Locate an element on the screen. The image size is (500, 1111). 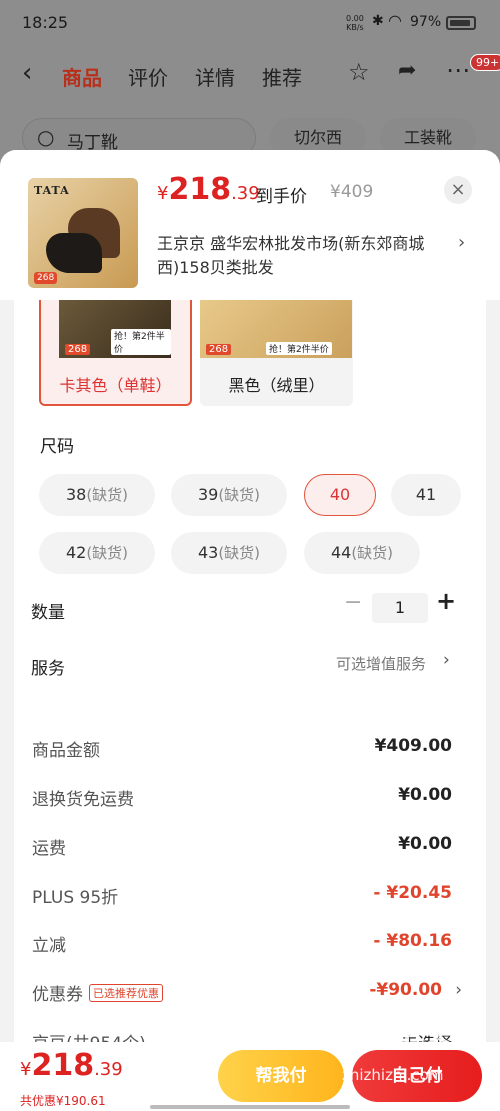
watermark-logo: 值得买 is located at coordinates (398, 1031).